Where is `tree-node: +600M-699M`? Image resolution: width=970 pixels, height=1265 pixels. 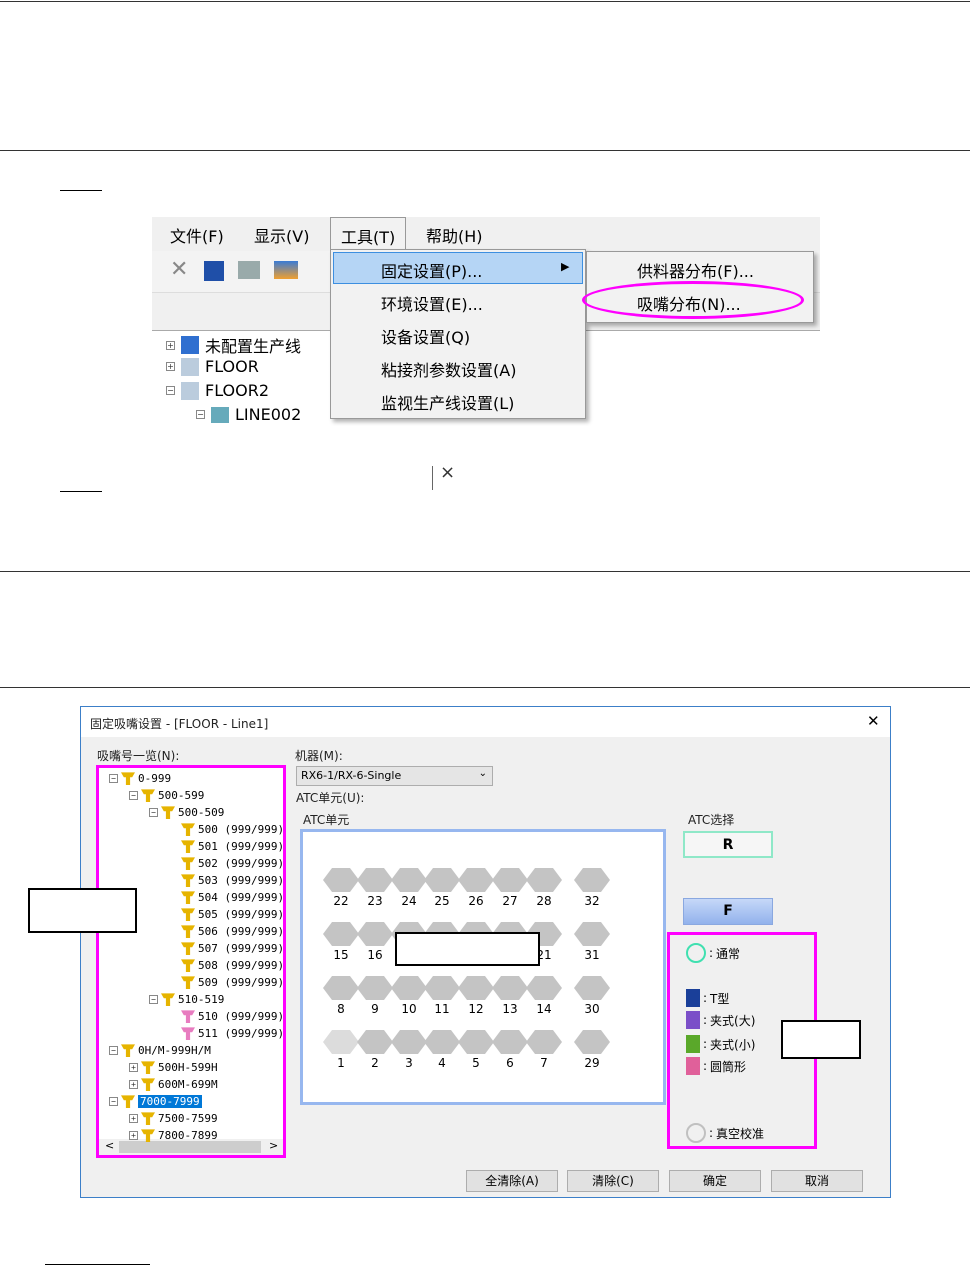
tree-node: +600M-699M is located at coordinates (173, 1084).